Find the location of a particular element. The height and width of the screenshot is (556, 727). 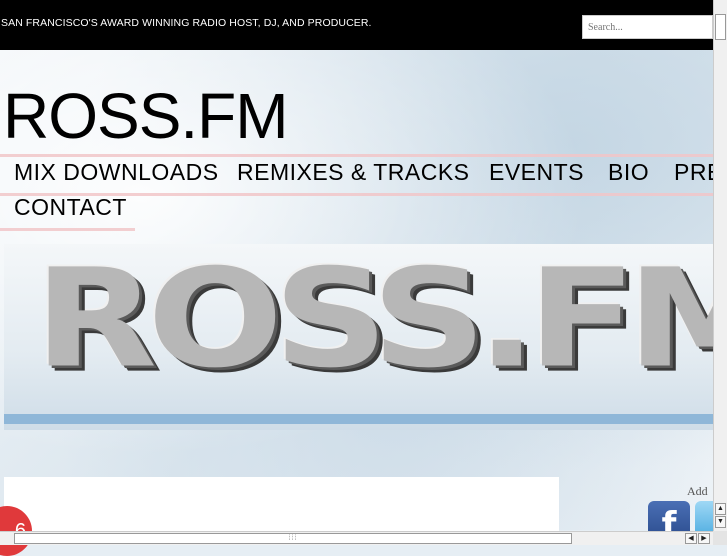

vertical-scrollbar: ▲ ▼ is located at coordinates (720, 265).